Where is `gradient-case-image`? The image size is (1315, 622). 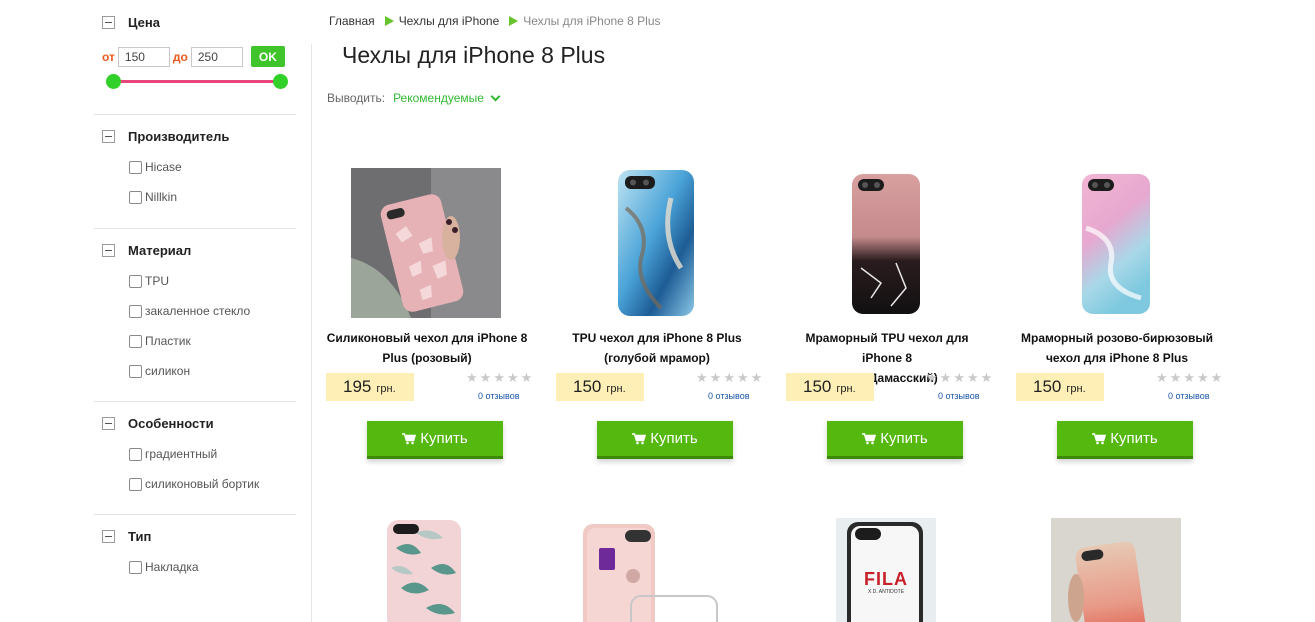 gradient-case-image is located at coordinates (1116, 570).